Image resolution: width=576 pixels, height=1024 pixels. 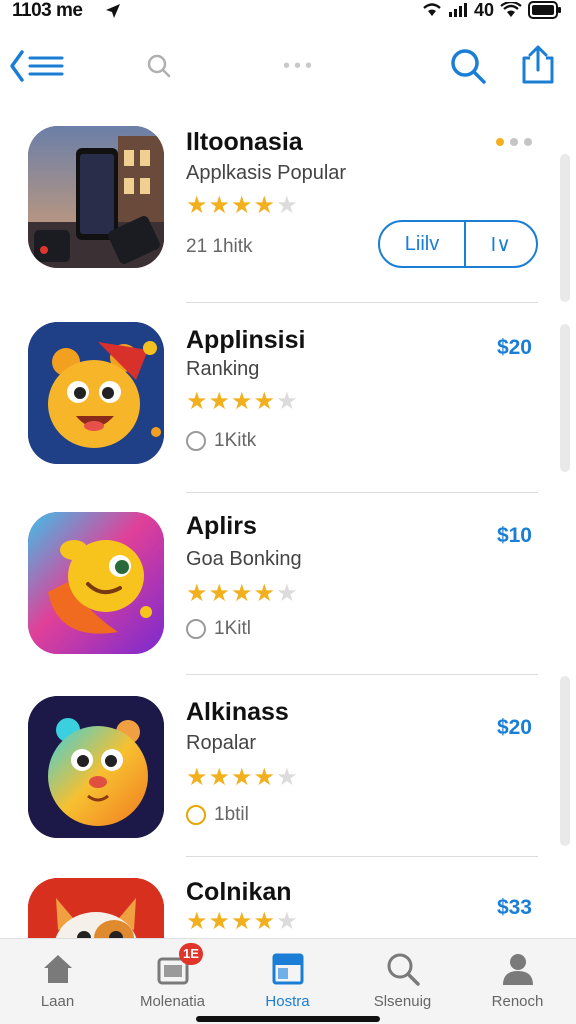 What do you see at coordinates (402, 1001) in the screenshot?
I see `tab-label: Slsenuig` at bounding box center [402, 1001].